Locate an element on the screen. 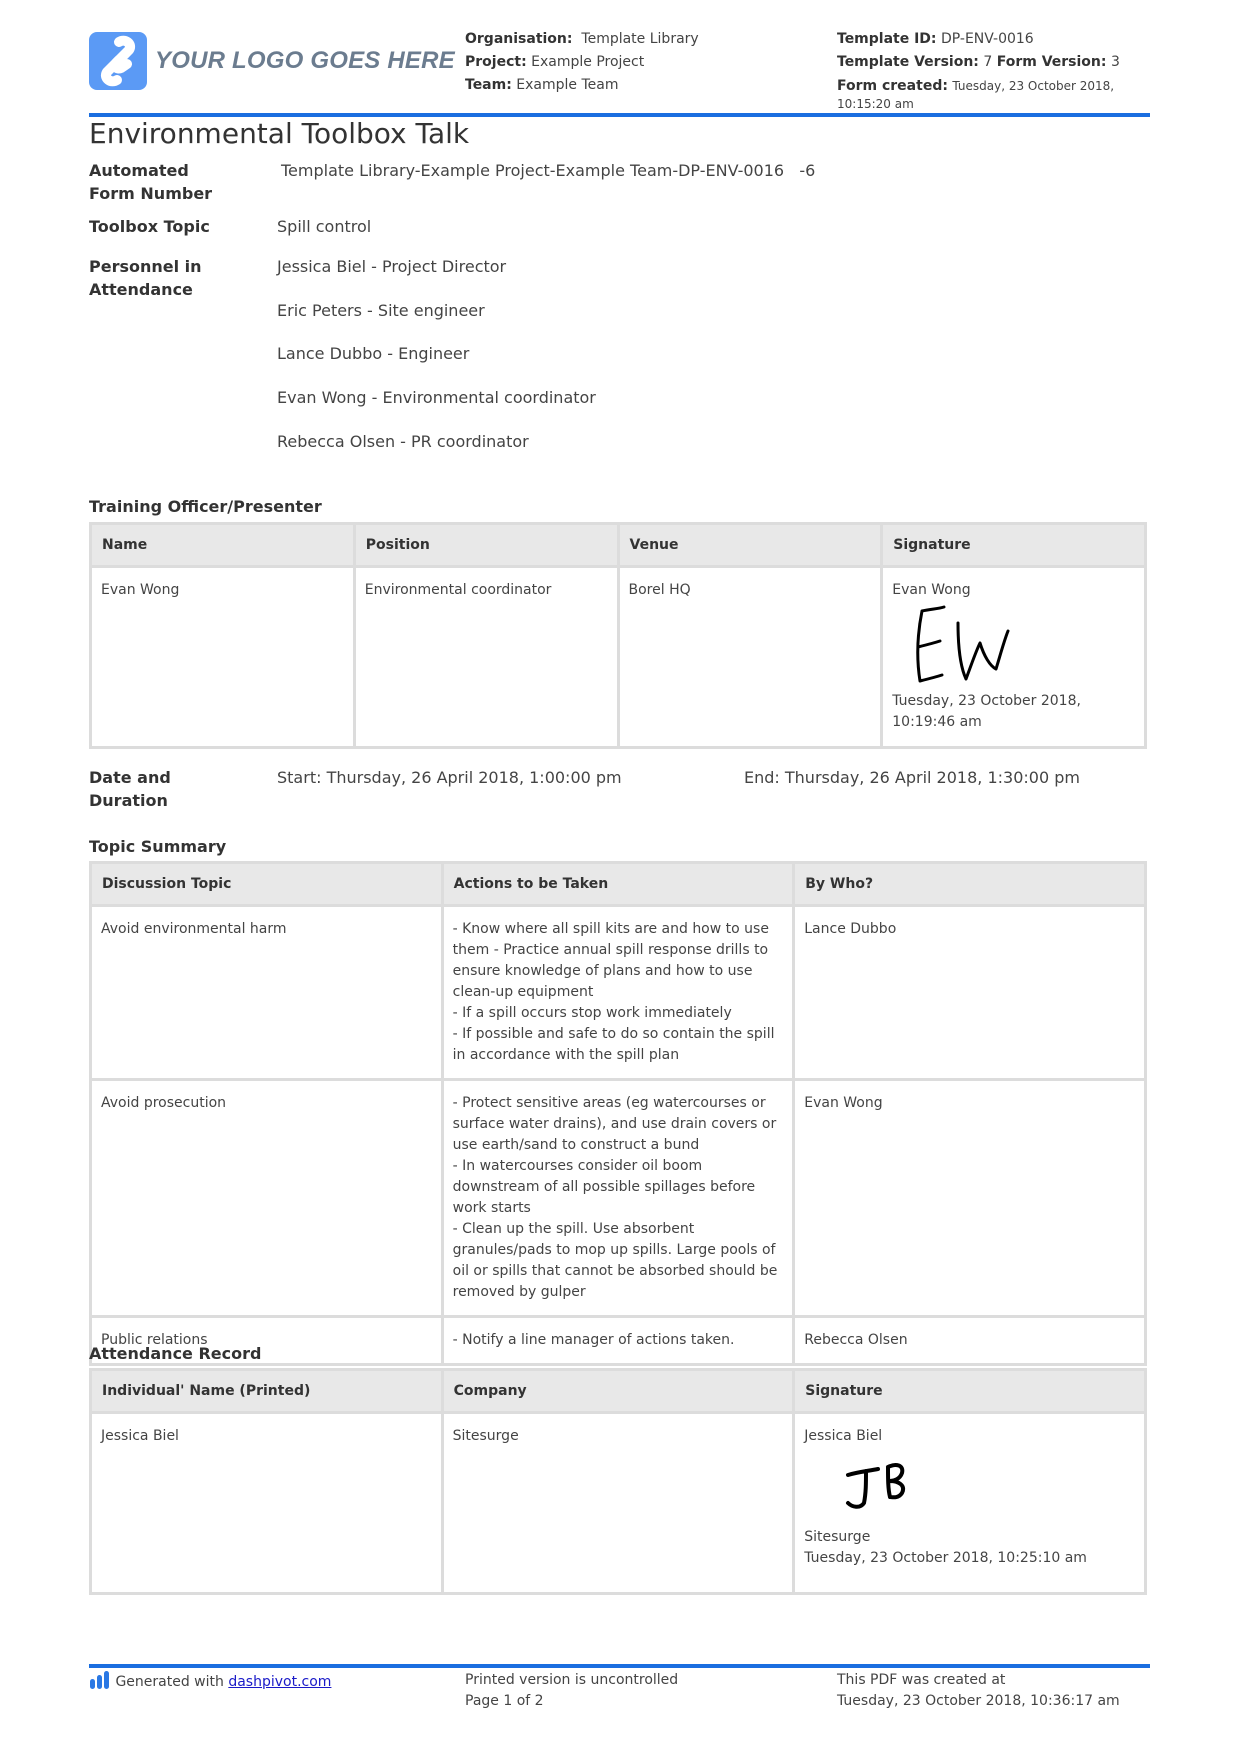  training-heading: Training Officer/Presenter is located at coordinates (205, 506).